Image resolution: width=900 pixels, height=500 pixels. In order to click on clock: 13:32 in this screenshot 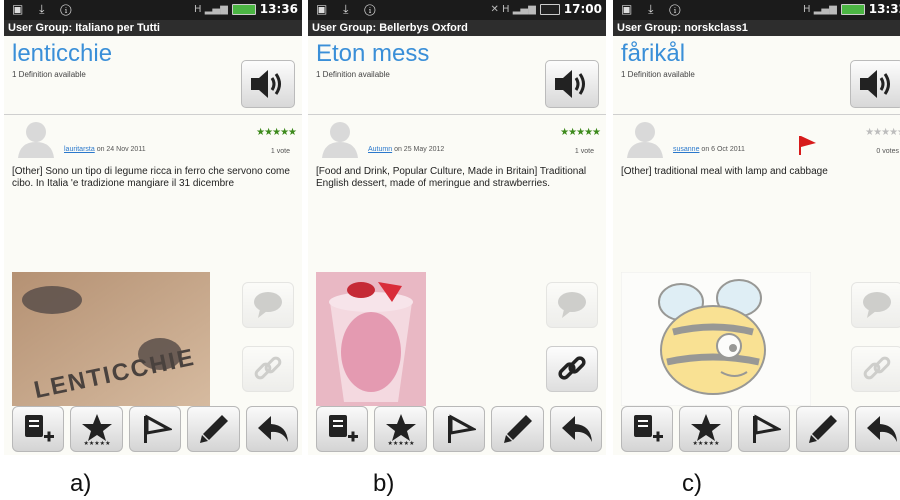, I will do `click(884, 9)`.